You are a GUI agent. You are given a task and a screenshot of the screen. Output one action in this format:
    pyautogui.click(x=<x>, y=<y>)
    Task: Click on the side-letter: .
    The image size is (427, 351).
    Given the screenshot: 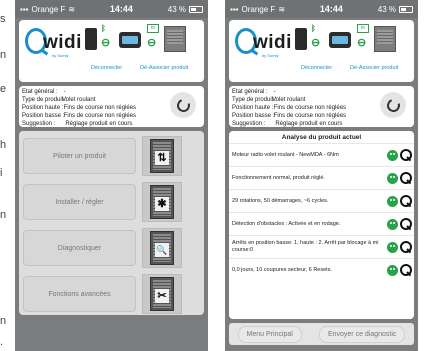 What is the action you would take?
    pyautogui.click(x=2, y=342)
    